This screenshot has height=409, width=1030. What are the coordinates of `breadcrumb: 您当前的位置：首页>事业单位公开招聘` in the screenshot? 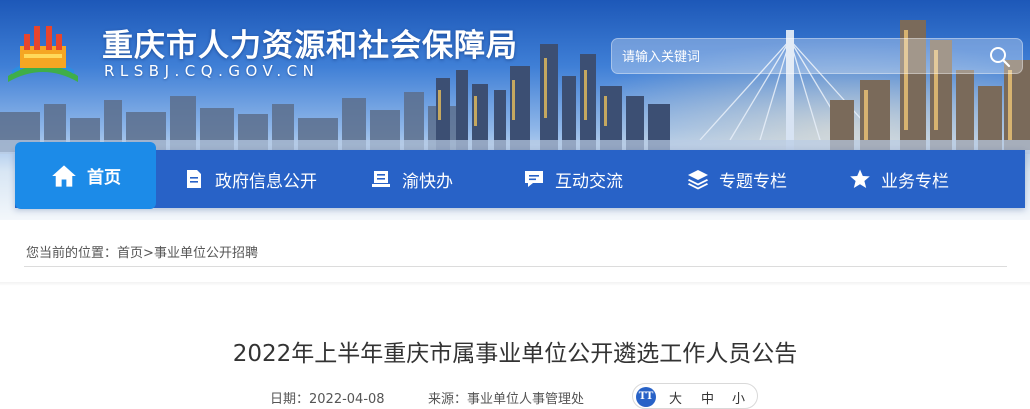 It's located at (142, 251).